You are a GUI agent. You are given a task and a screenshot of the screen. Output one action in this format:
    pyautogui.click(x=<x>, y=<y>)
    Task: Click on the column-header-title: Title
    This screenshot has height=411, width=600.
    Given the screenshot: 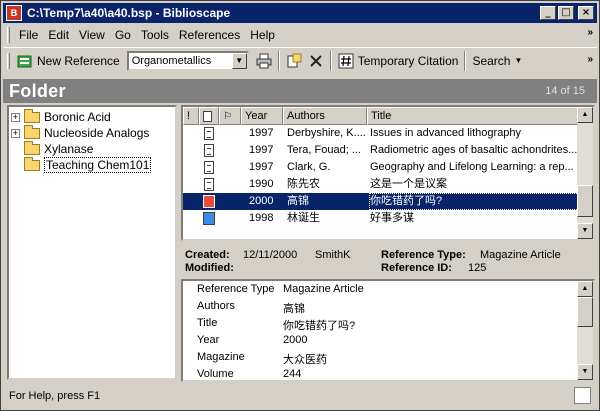 What is the action you would take?
    pyautogui.click(x=473, y=116)
    